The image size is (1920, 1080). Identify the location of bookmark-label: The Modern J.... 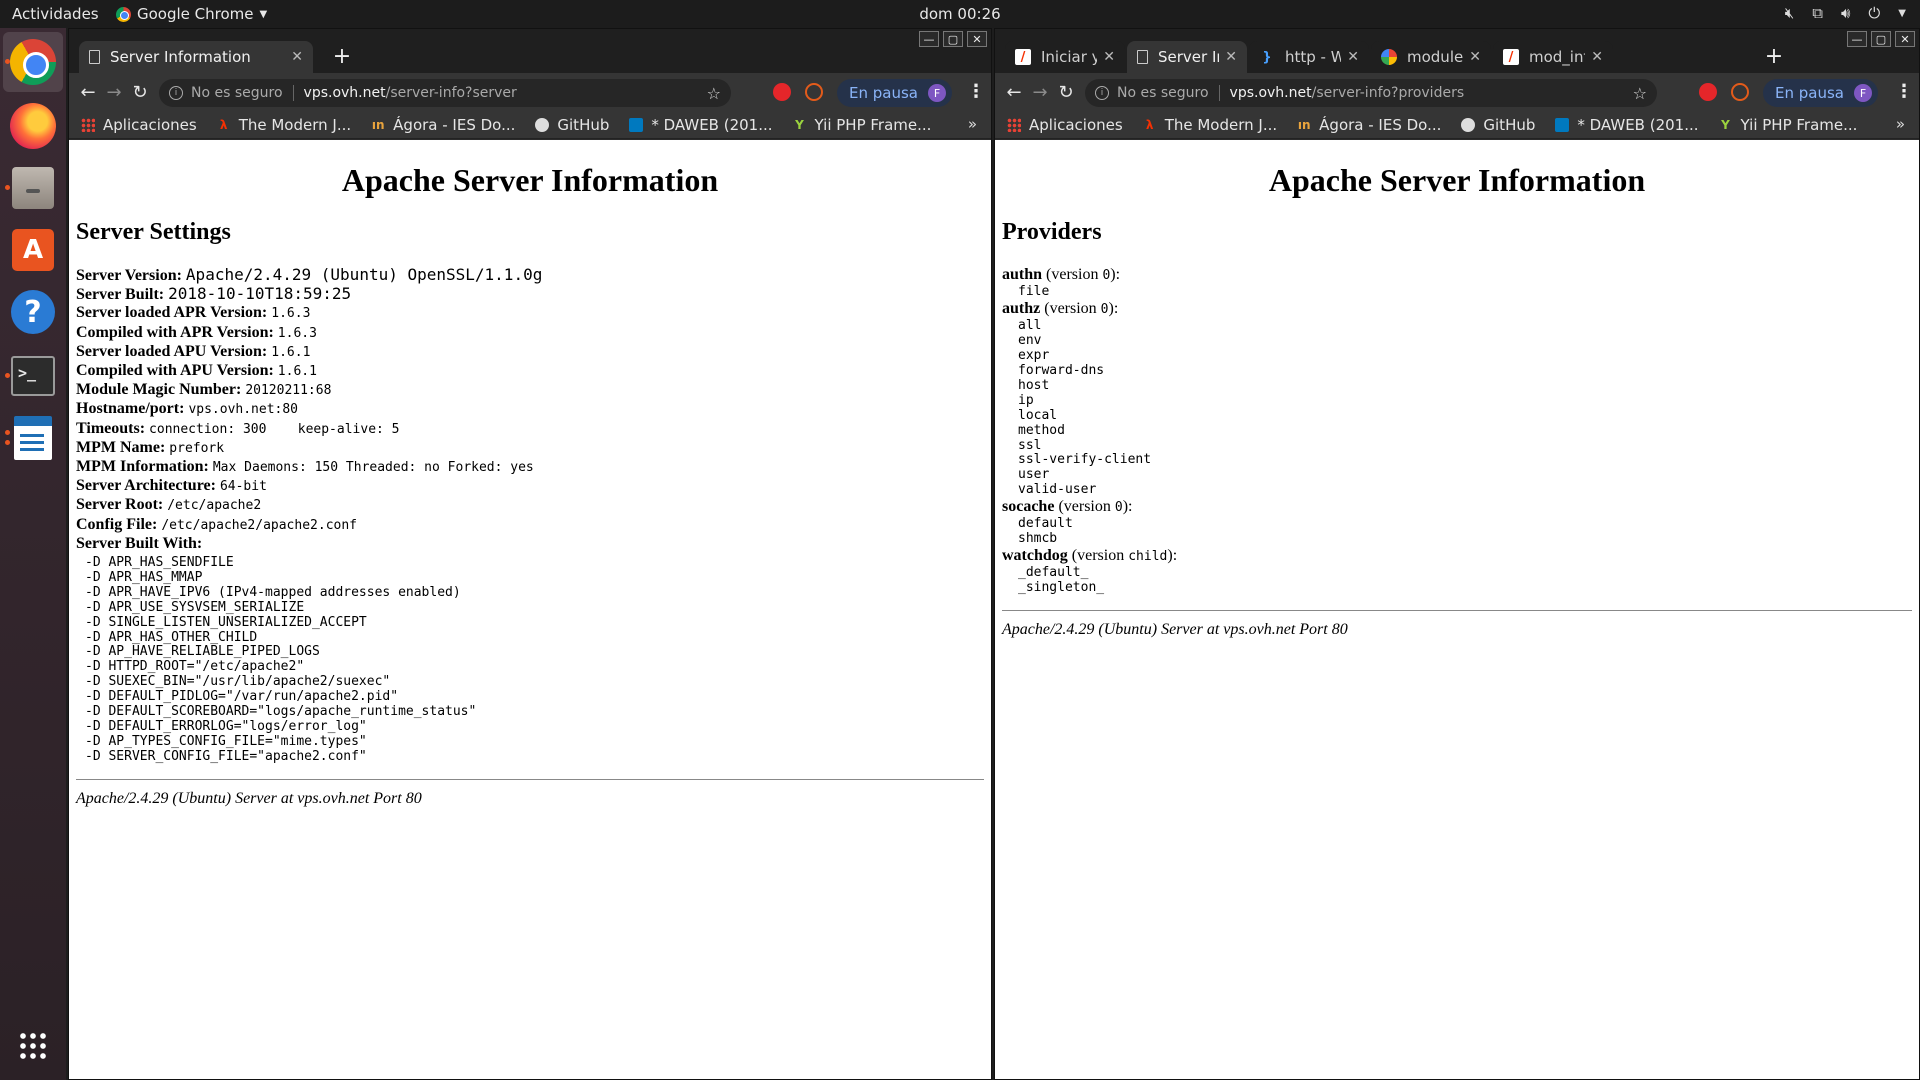
(295, 124).